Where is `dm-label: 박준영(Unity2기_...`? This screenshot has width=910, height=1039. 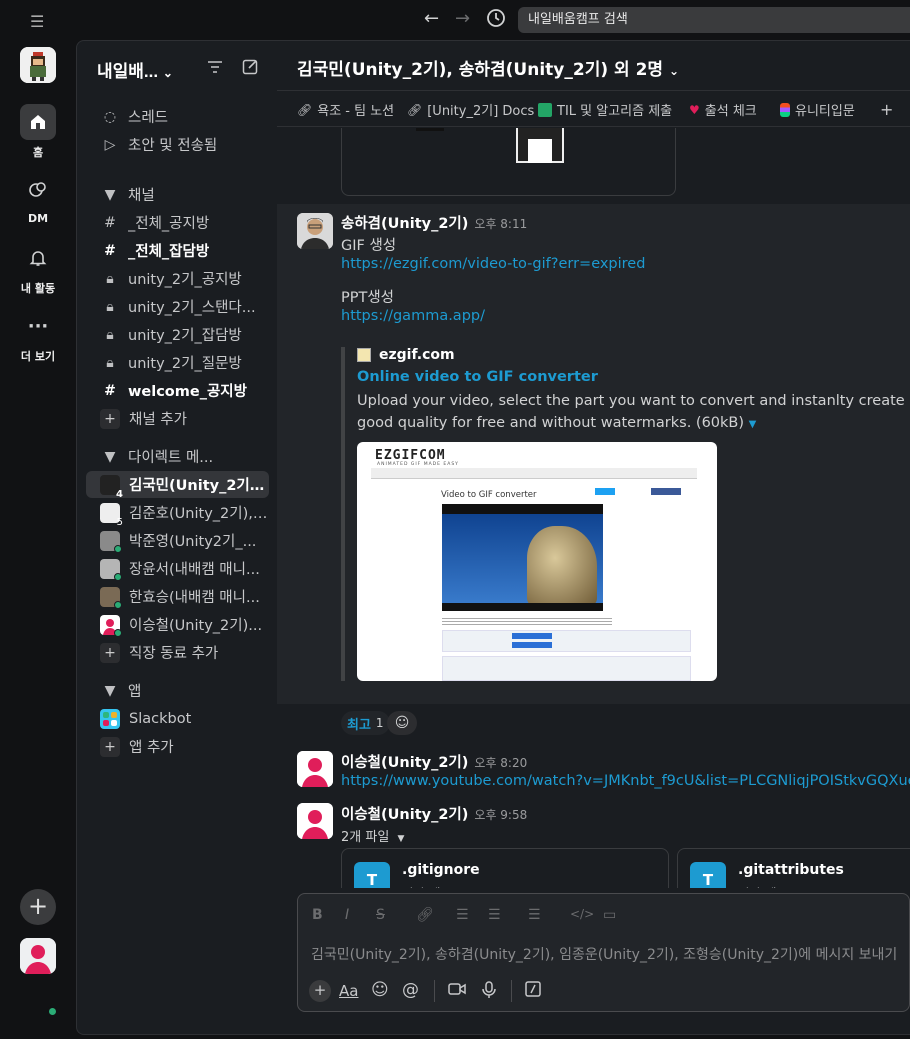
dm-label: 박준영(Unity2기_... is located at coordinates (193, 542).